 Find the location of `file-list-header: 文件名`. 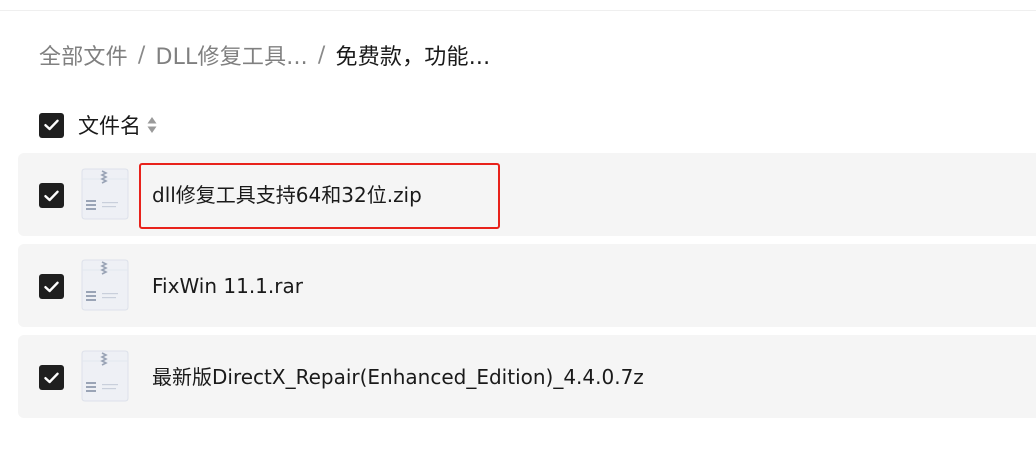

file-list-header: 文件名 is located at coordinates (98, 125).